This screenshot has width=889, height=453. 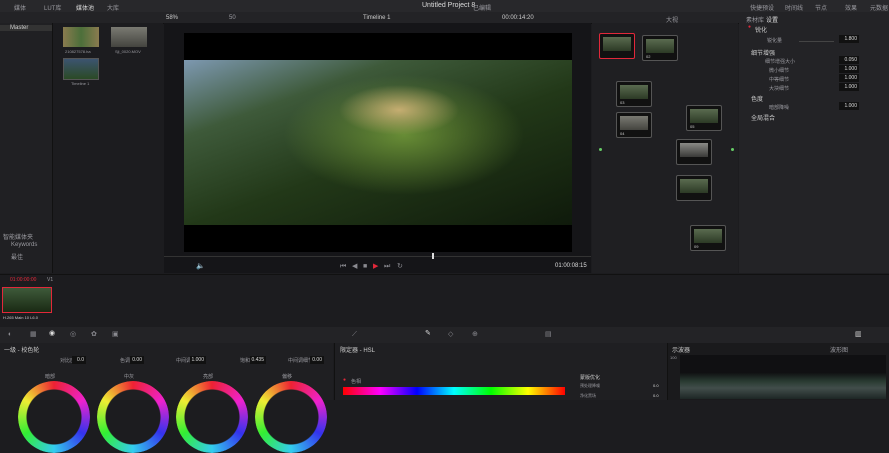 What do you see at coordinates (10, 334) in the screenshot?
I see `camera-raw-icon: ◐` at bounding box center [10, 334].